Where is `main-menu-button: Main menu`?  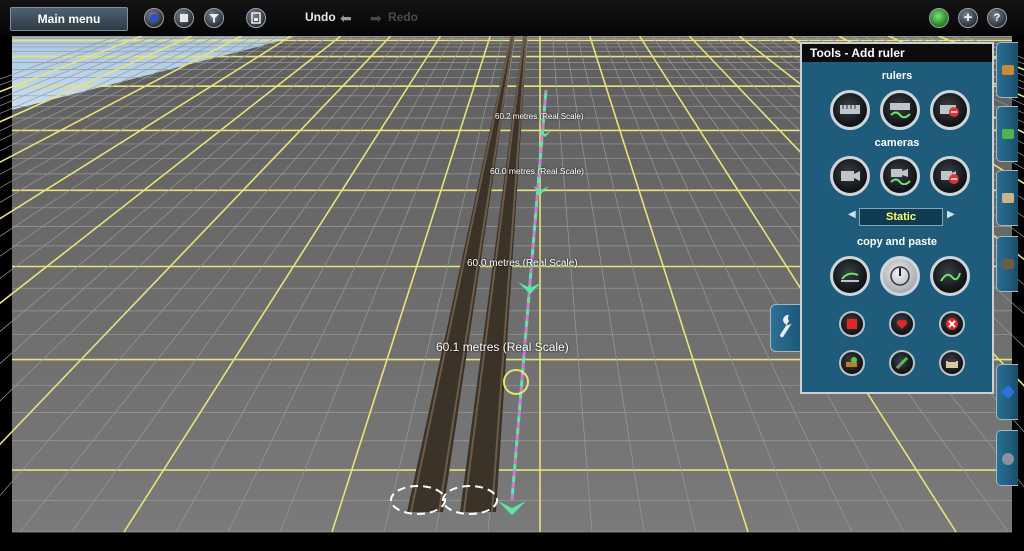
main-menu-button: Main menu is located at coordinates (69, 19).